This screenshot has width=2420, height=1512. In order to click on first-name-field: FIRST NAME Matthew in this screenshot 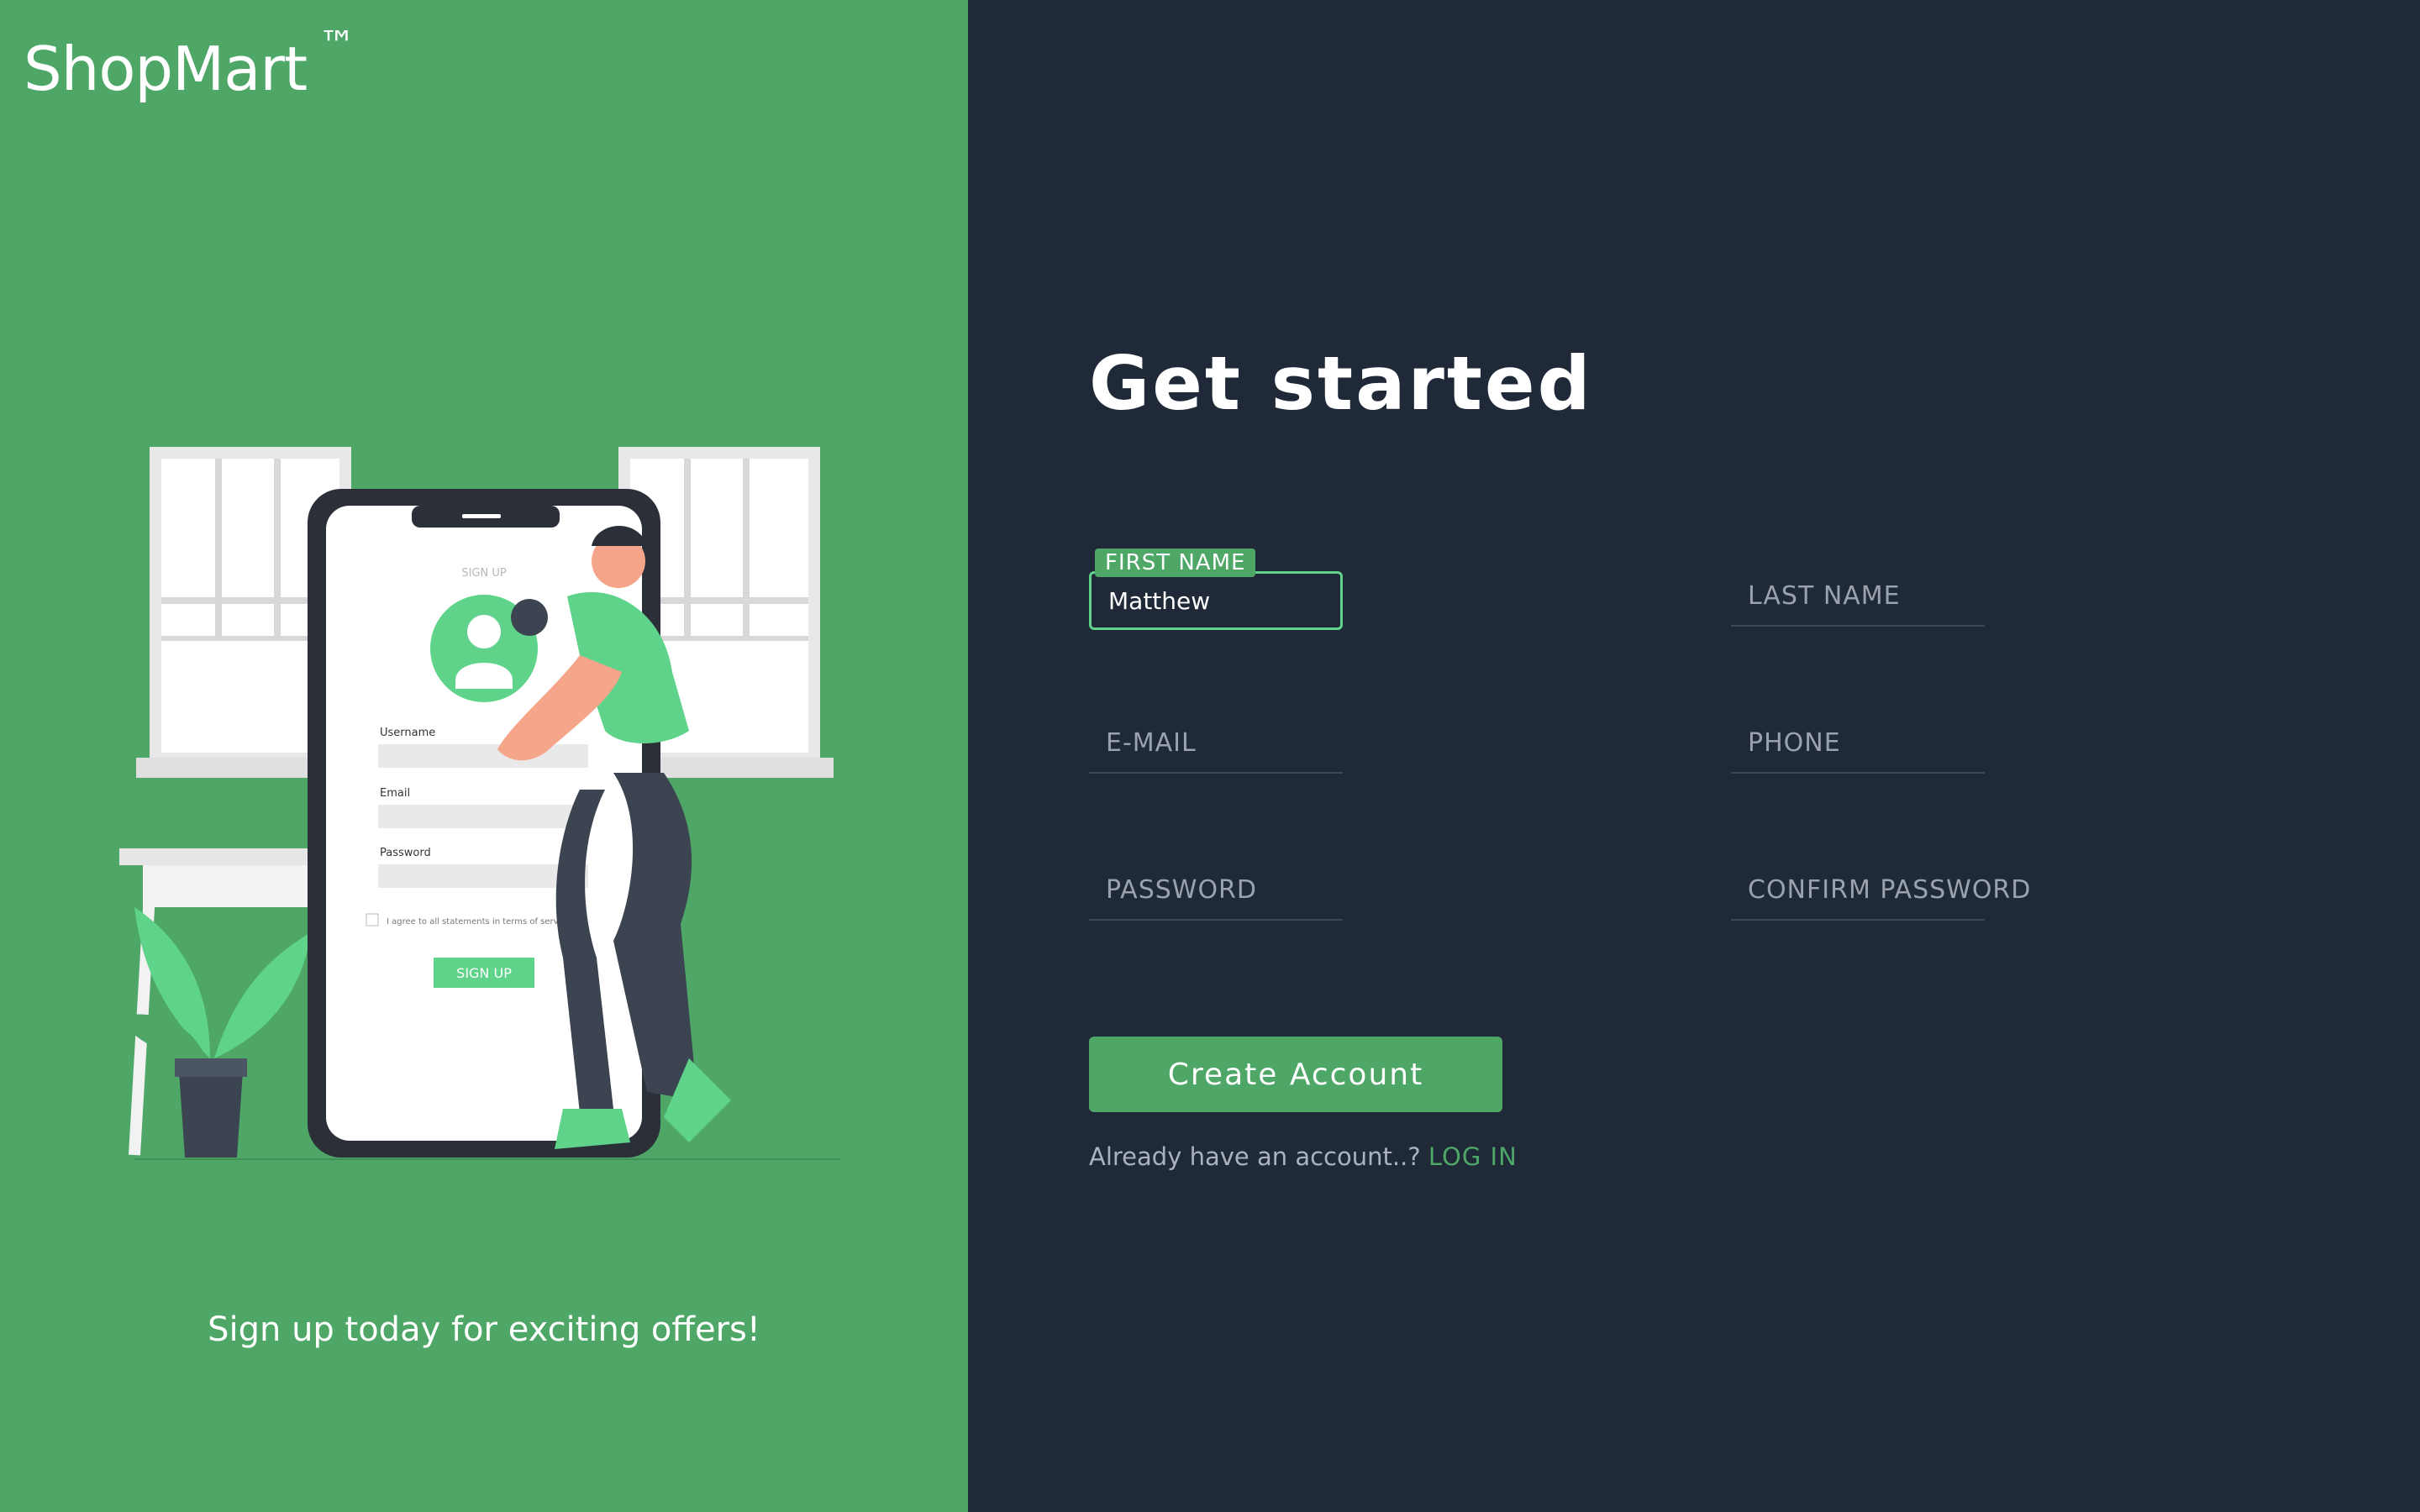, I will do `click(1216, 589)`.